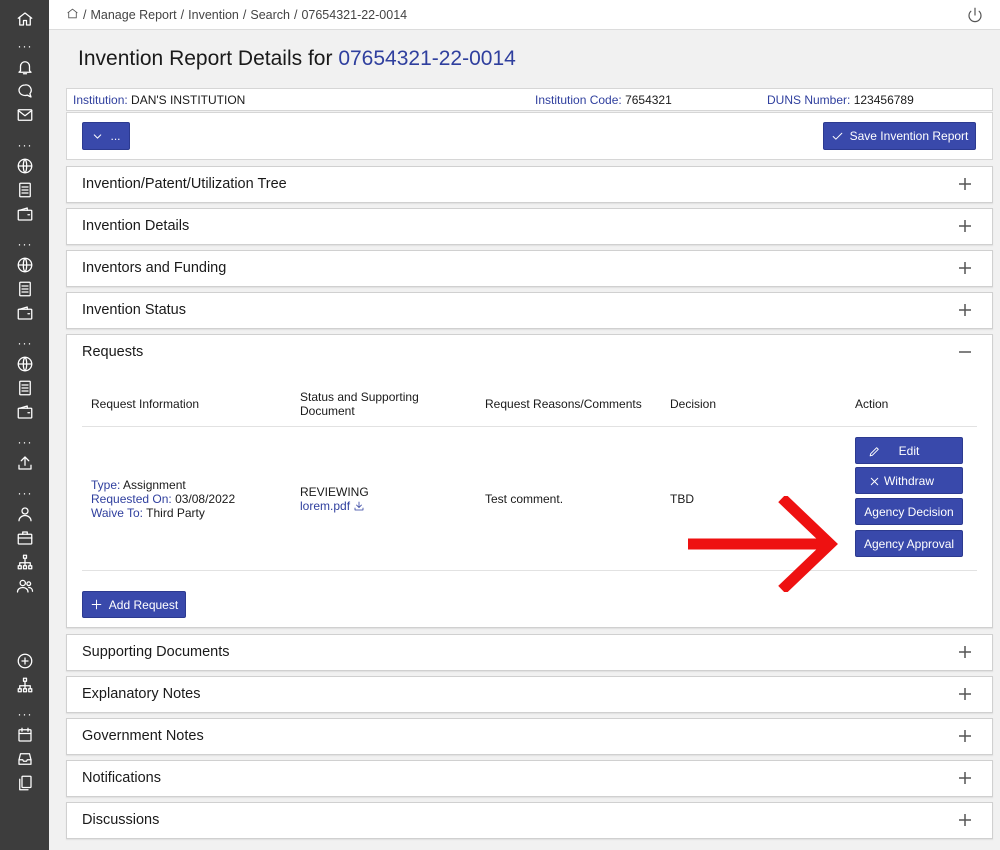  What do you see at coordinates (899, 136) in the screenshot?
I see `save-invention-report-button: Save Invention Report` at bounding box center [899, 136].